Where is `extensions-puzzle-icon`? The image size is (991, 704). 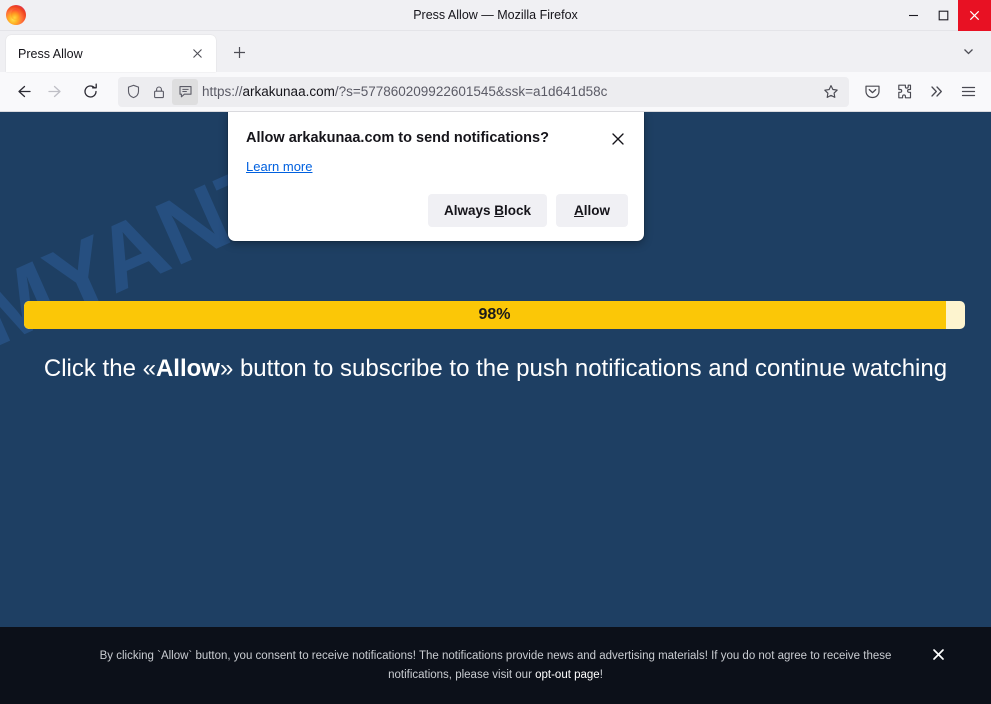 extensions-puzzle-icon is located at coordinates (904, 92).